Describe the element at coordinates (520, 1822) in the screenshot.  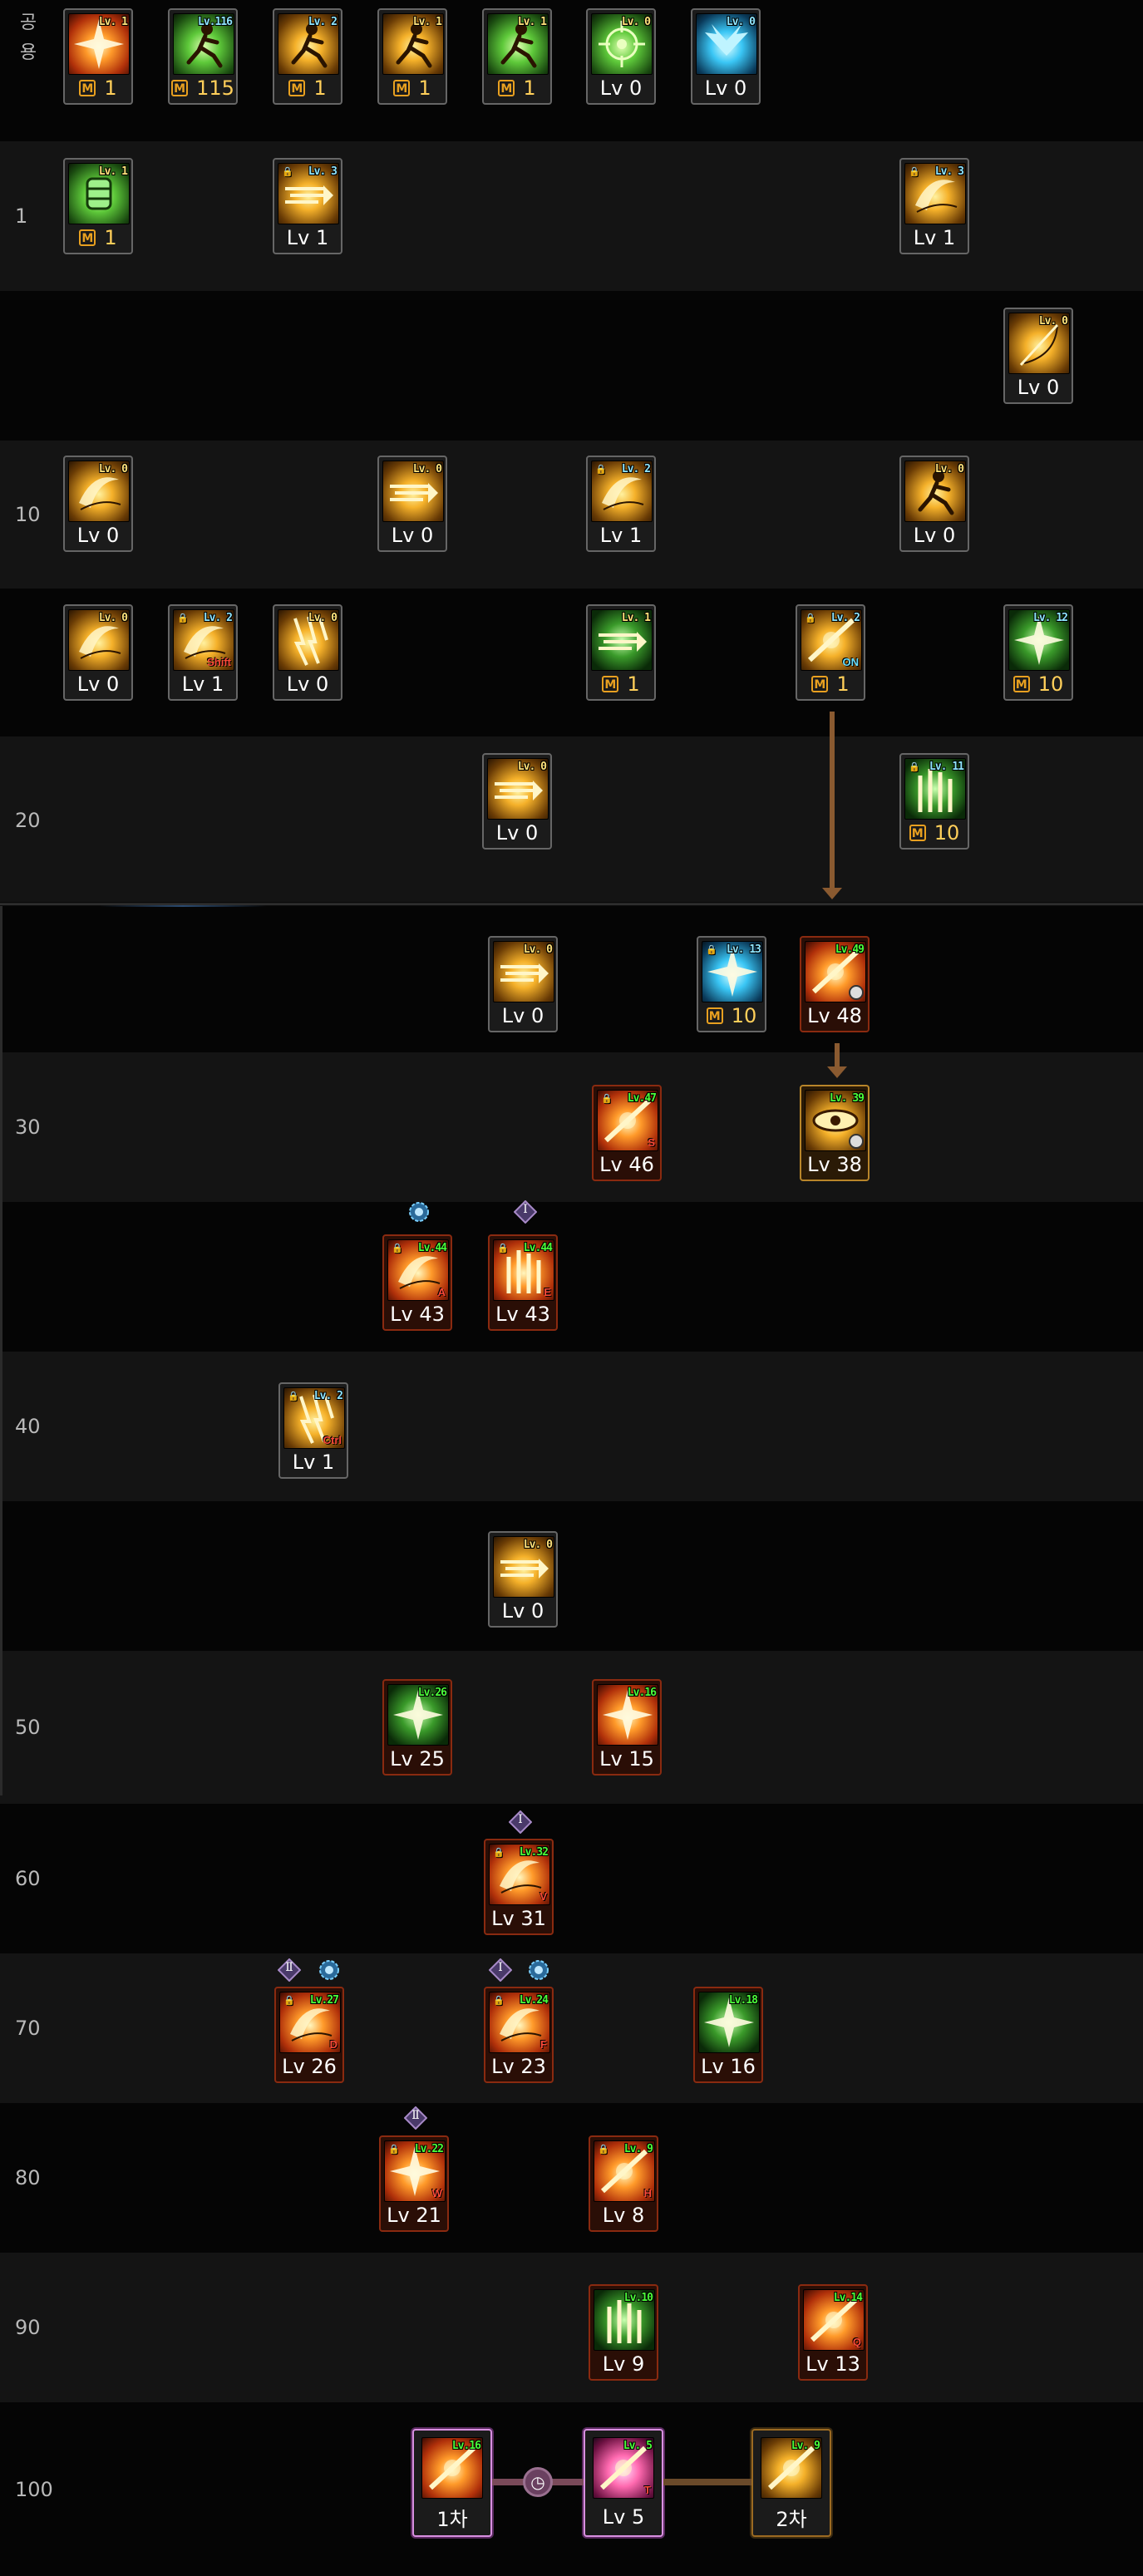
I see `tier-one-icon: Ⅰ` at that location.